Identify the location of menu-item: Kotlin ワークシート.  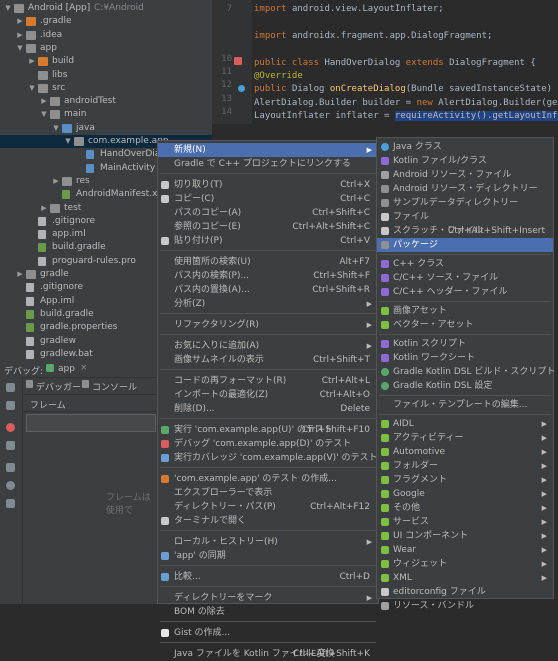
(465, 358).